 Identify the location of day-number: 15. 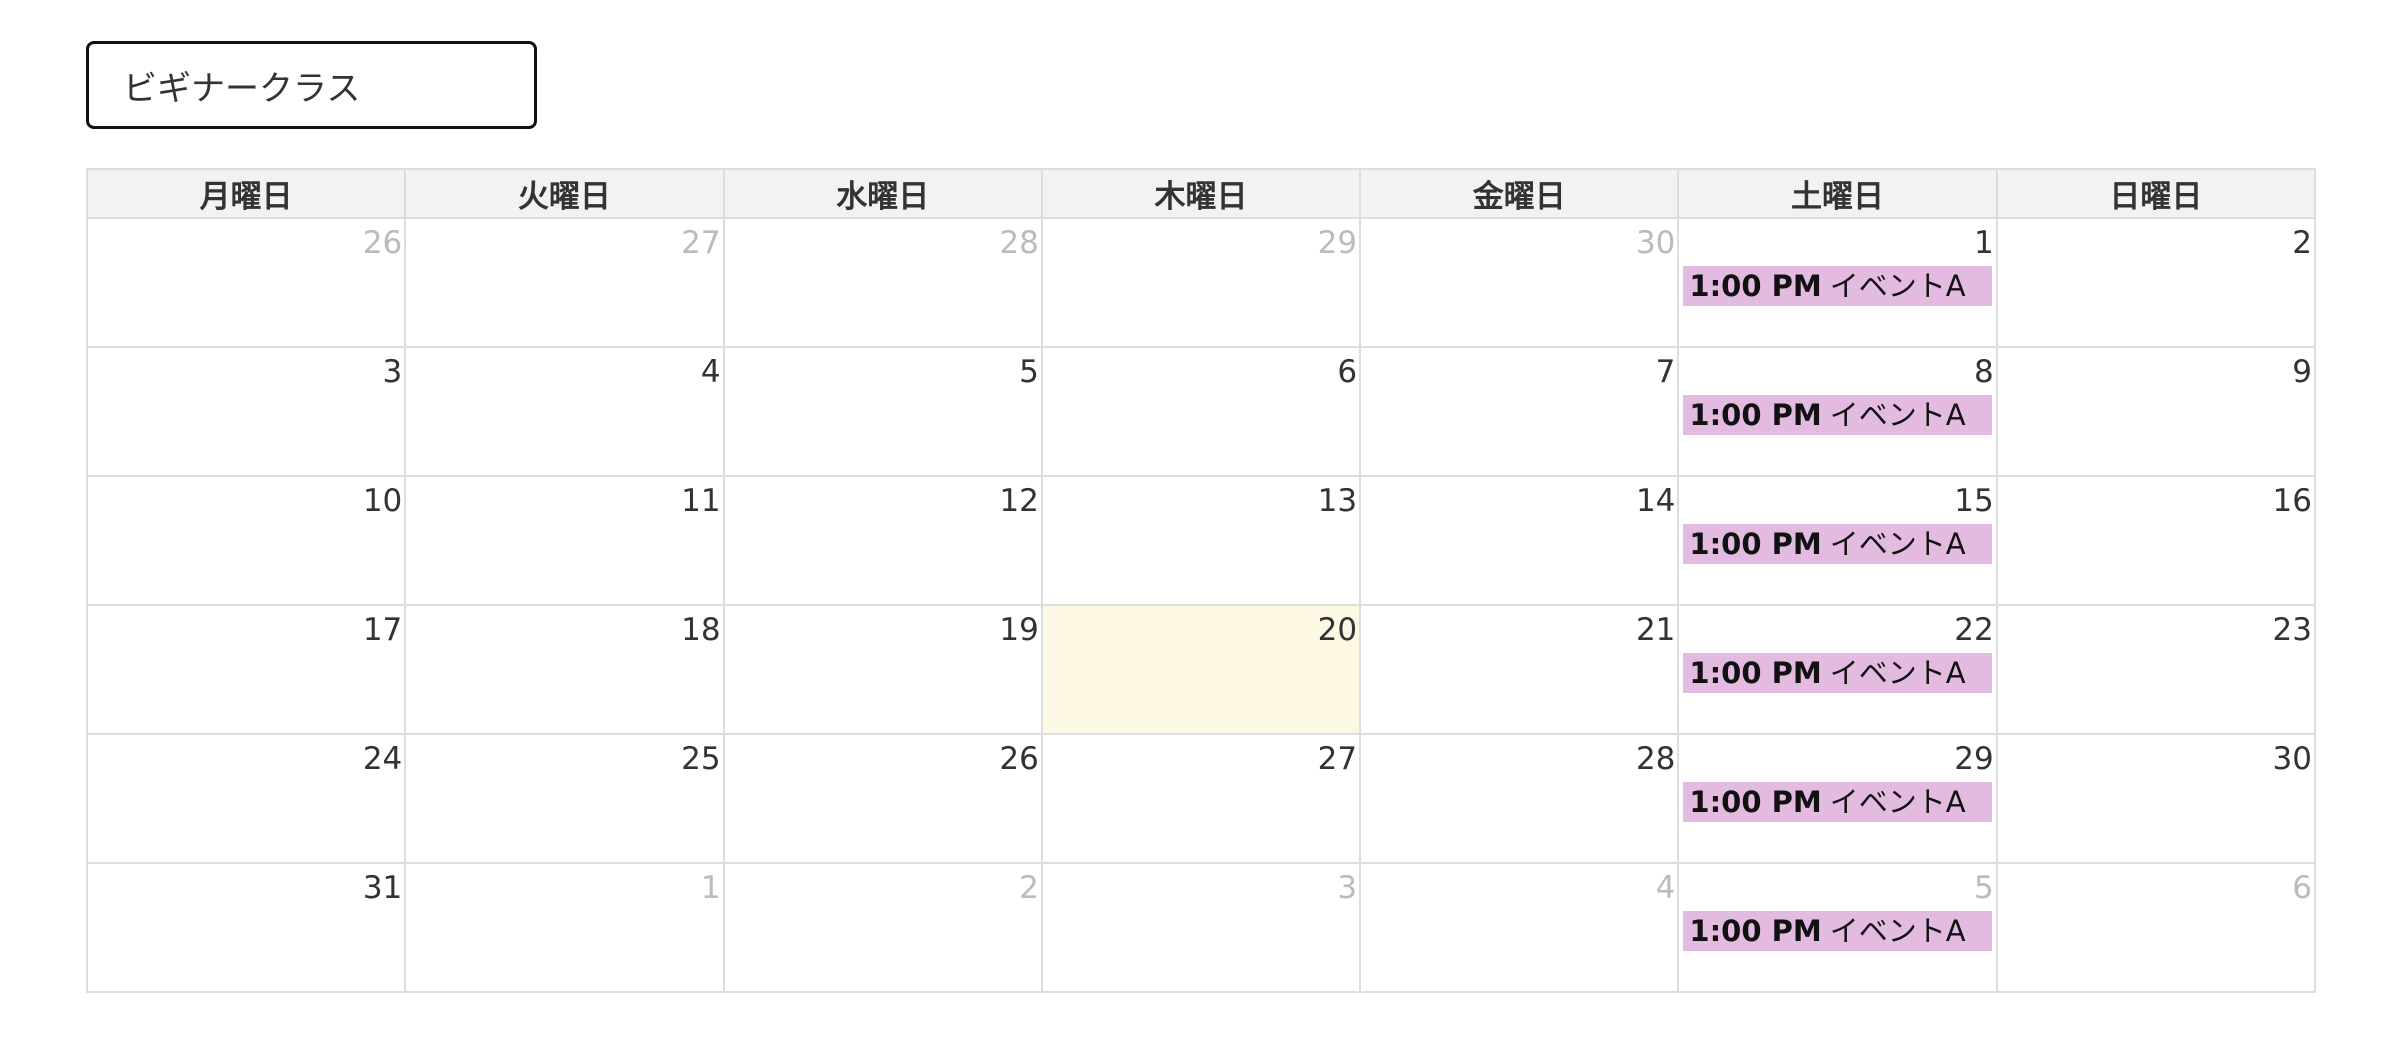
(1974, 501).